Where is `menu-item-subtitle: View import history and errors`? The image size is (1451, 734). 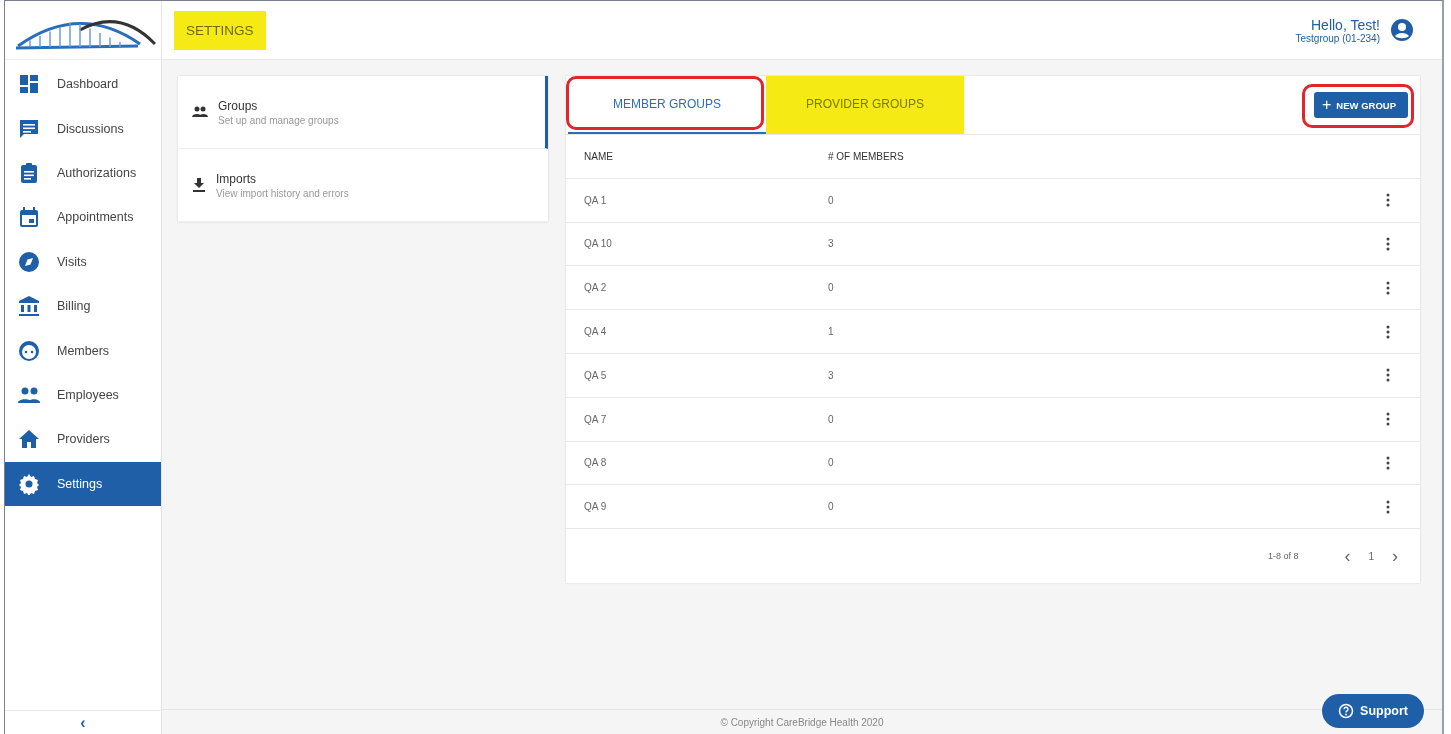
menu-item-subtitle: View import history and errors is located at coordinates (282, 193).